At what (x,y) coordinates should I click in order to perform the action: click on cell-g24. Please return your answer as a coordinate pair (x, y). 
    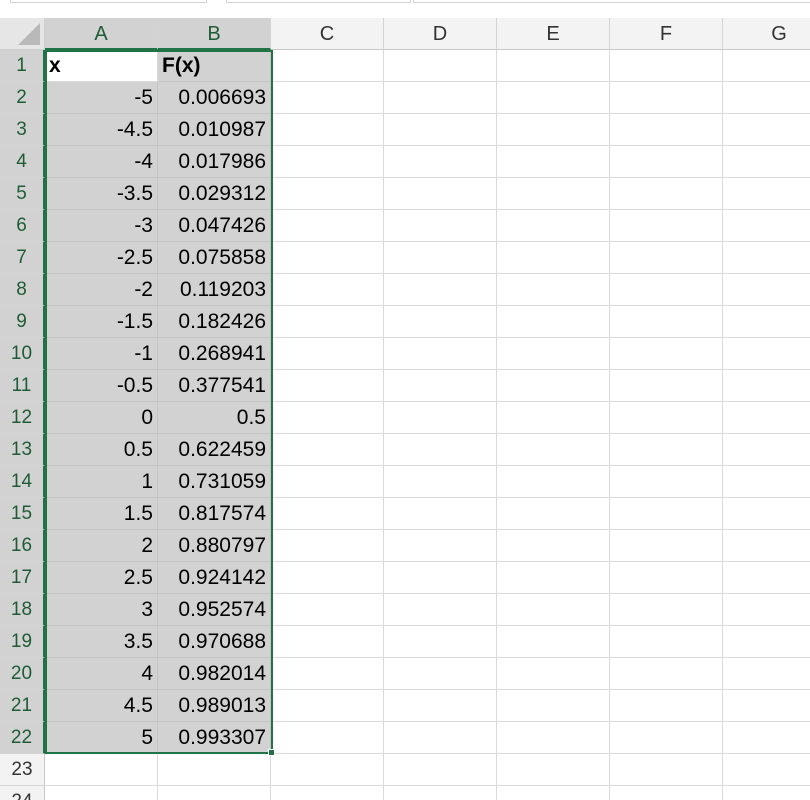
    Looking at the image, I should click on (766, 793).